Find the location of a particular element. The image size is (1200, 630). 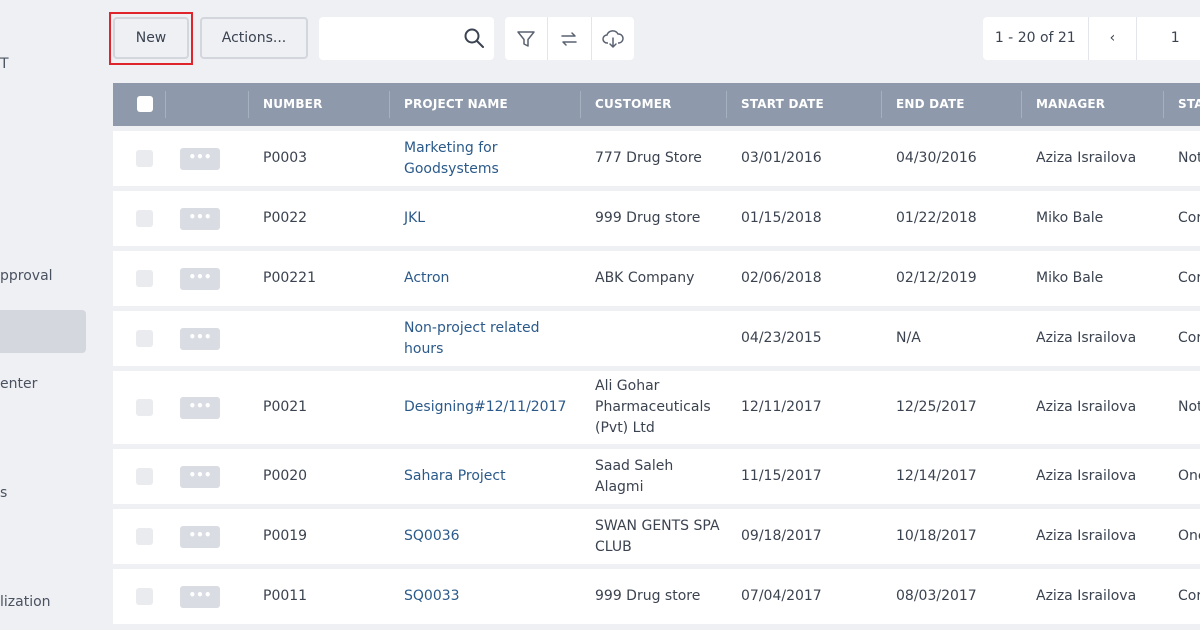

cell-end-date: 10/18/2017 is located at coordinates (936, 536).